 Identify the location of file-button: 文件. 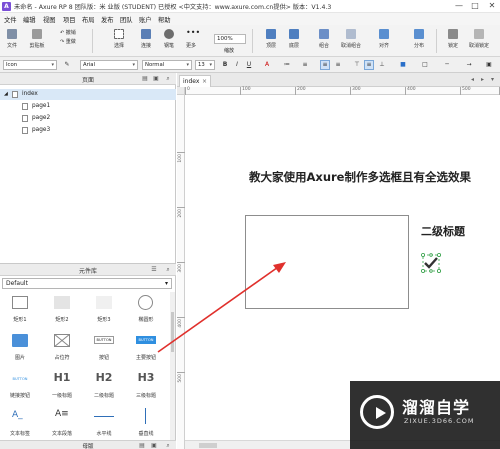
(12, 41).